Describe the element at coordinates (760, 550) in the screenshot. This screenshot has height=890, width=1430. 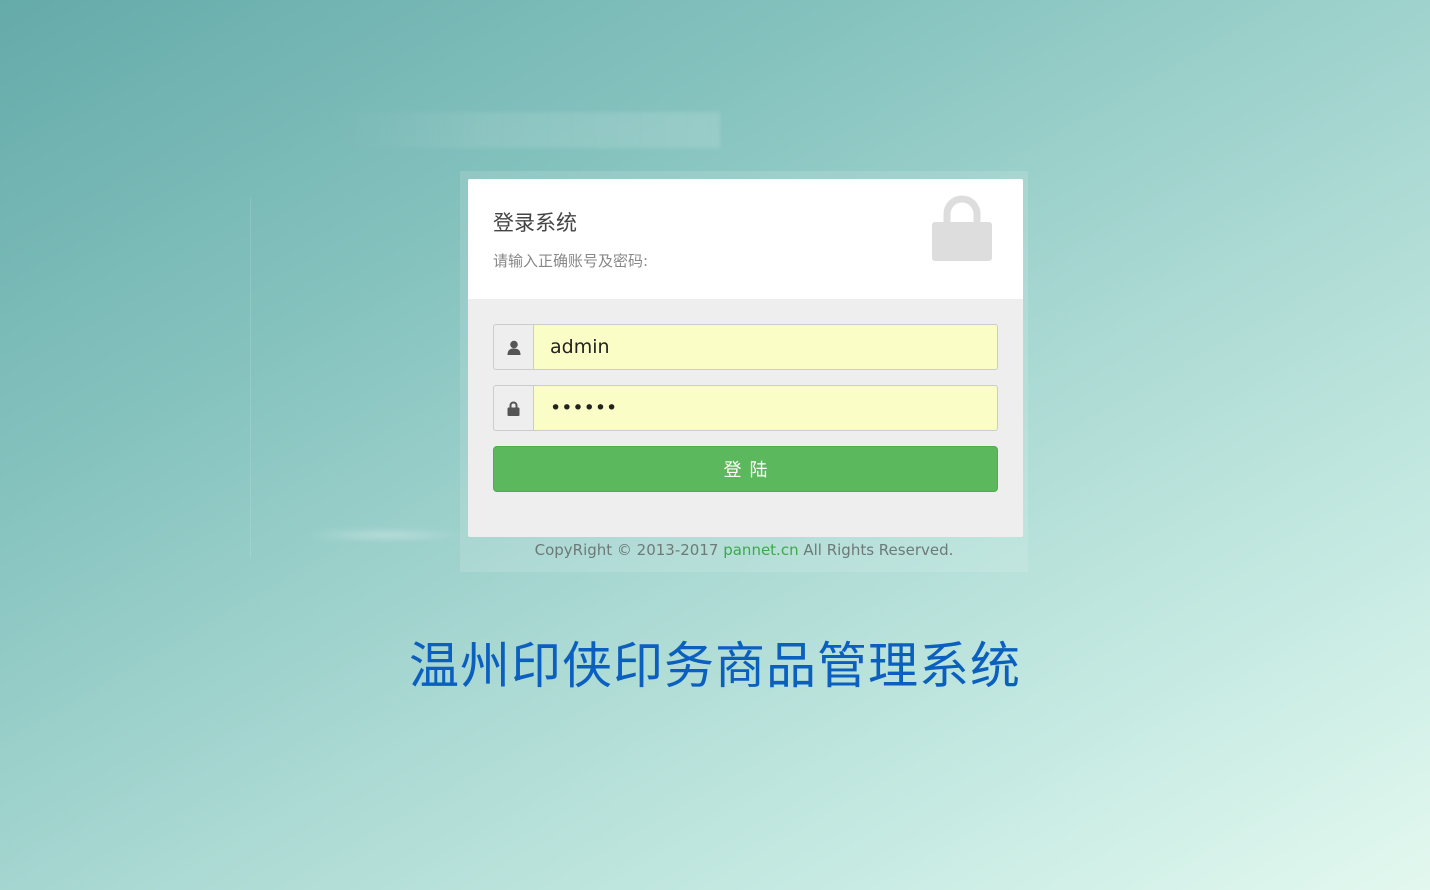
I see `site-link: pannet.cn` at that location.